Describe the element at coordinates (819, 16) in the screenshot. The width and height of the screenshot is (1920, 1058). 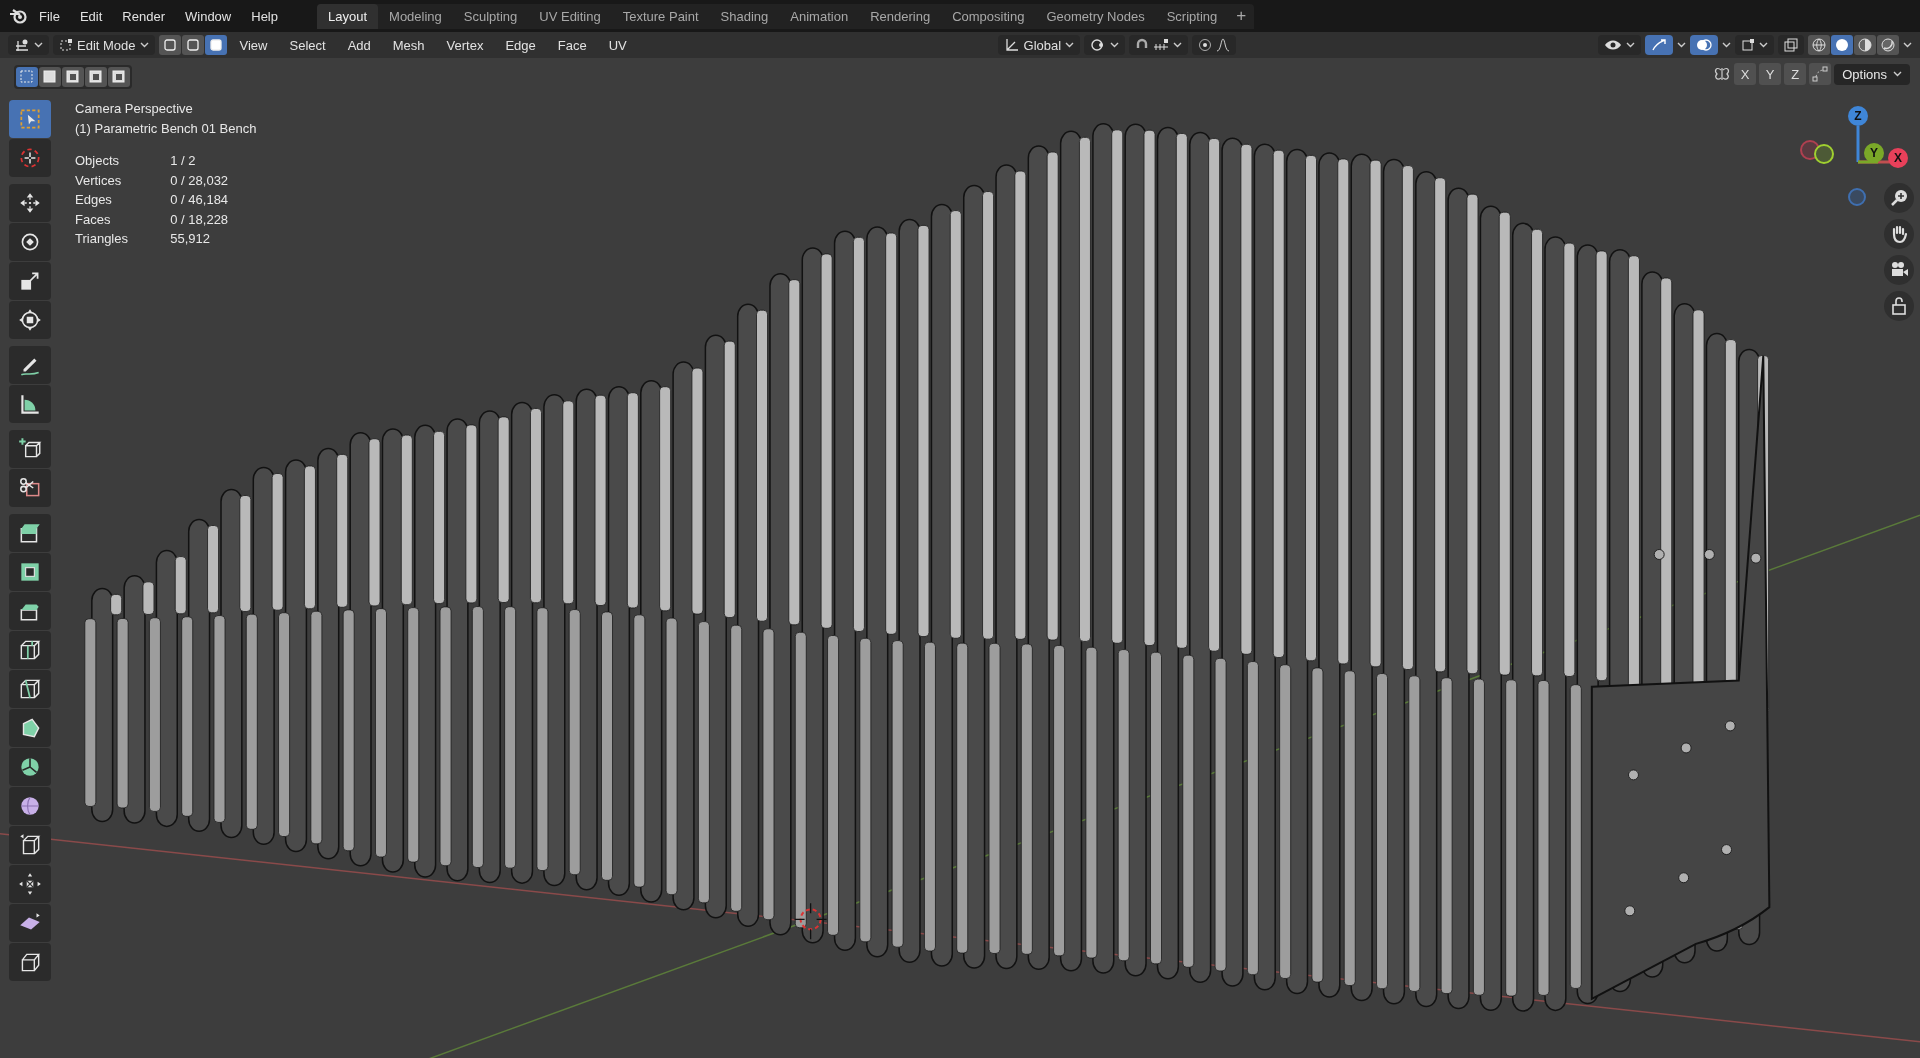
I see `workspace-tab: Animation` at that location.